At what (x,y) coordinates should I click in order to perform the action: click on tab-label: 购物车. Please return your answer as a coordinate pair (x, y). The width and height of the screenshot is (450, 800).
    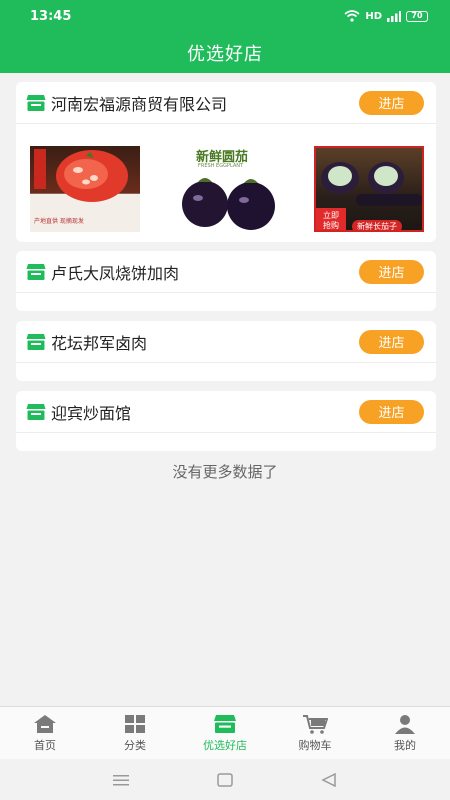
    Looking at the image, I should click on (315, 745).